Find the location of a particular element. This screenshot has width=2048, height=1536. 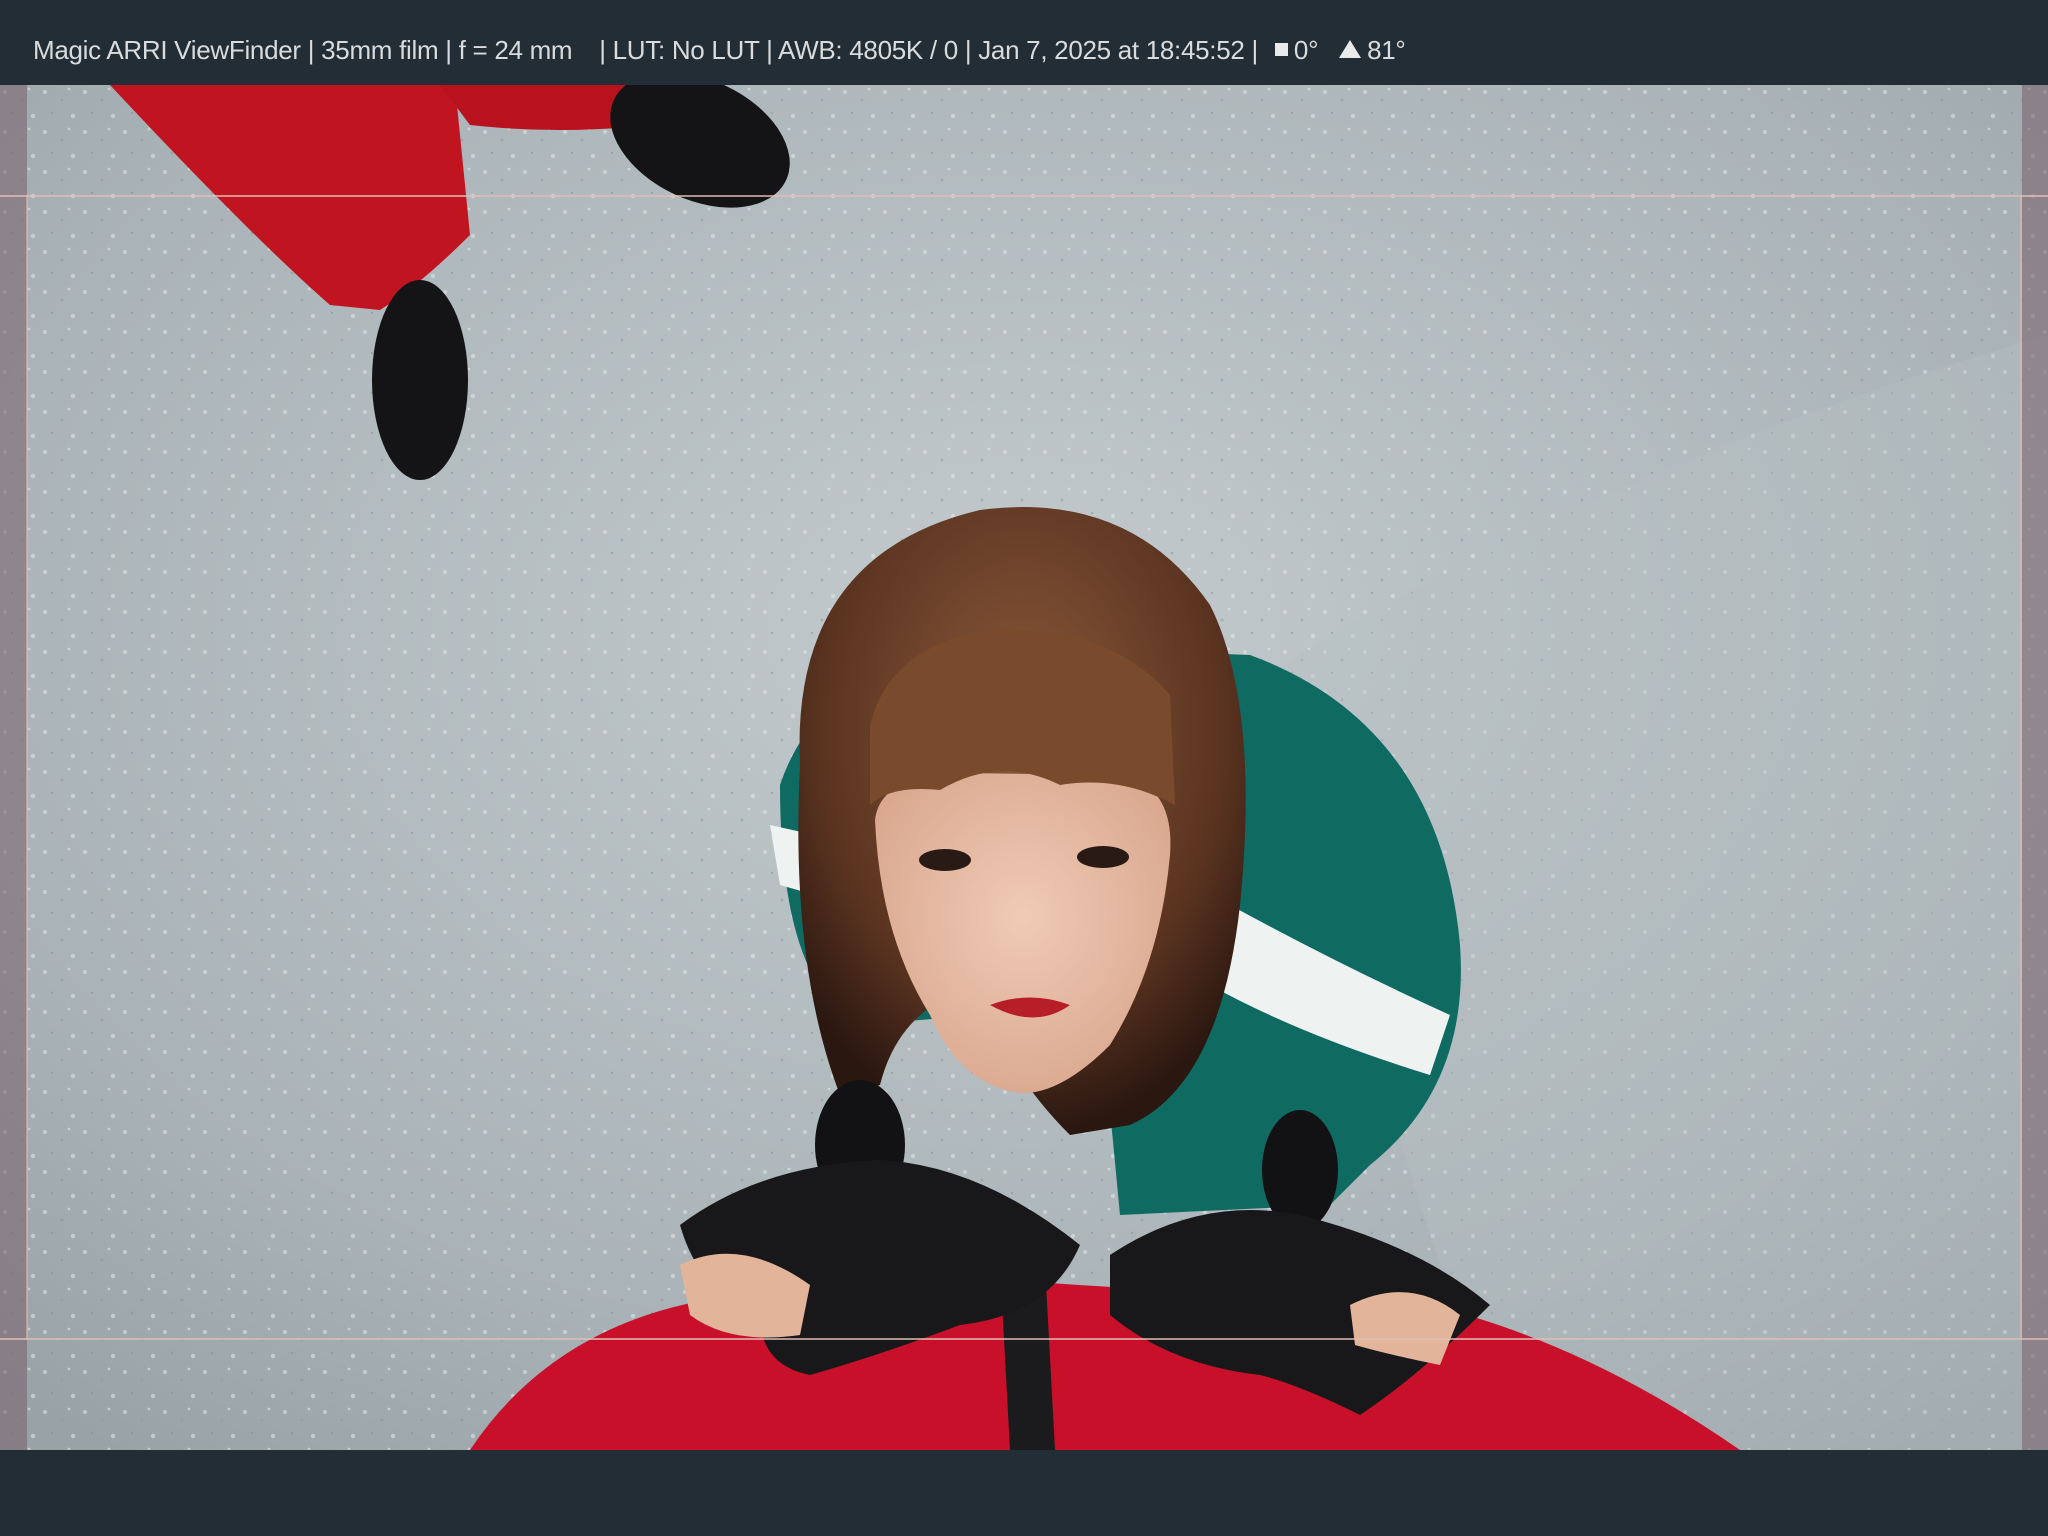

bottom-bar is located at coordinates (1024, 1493).